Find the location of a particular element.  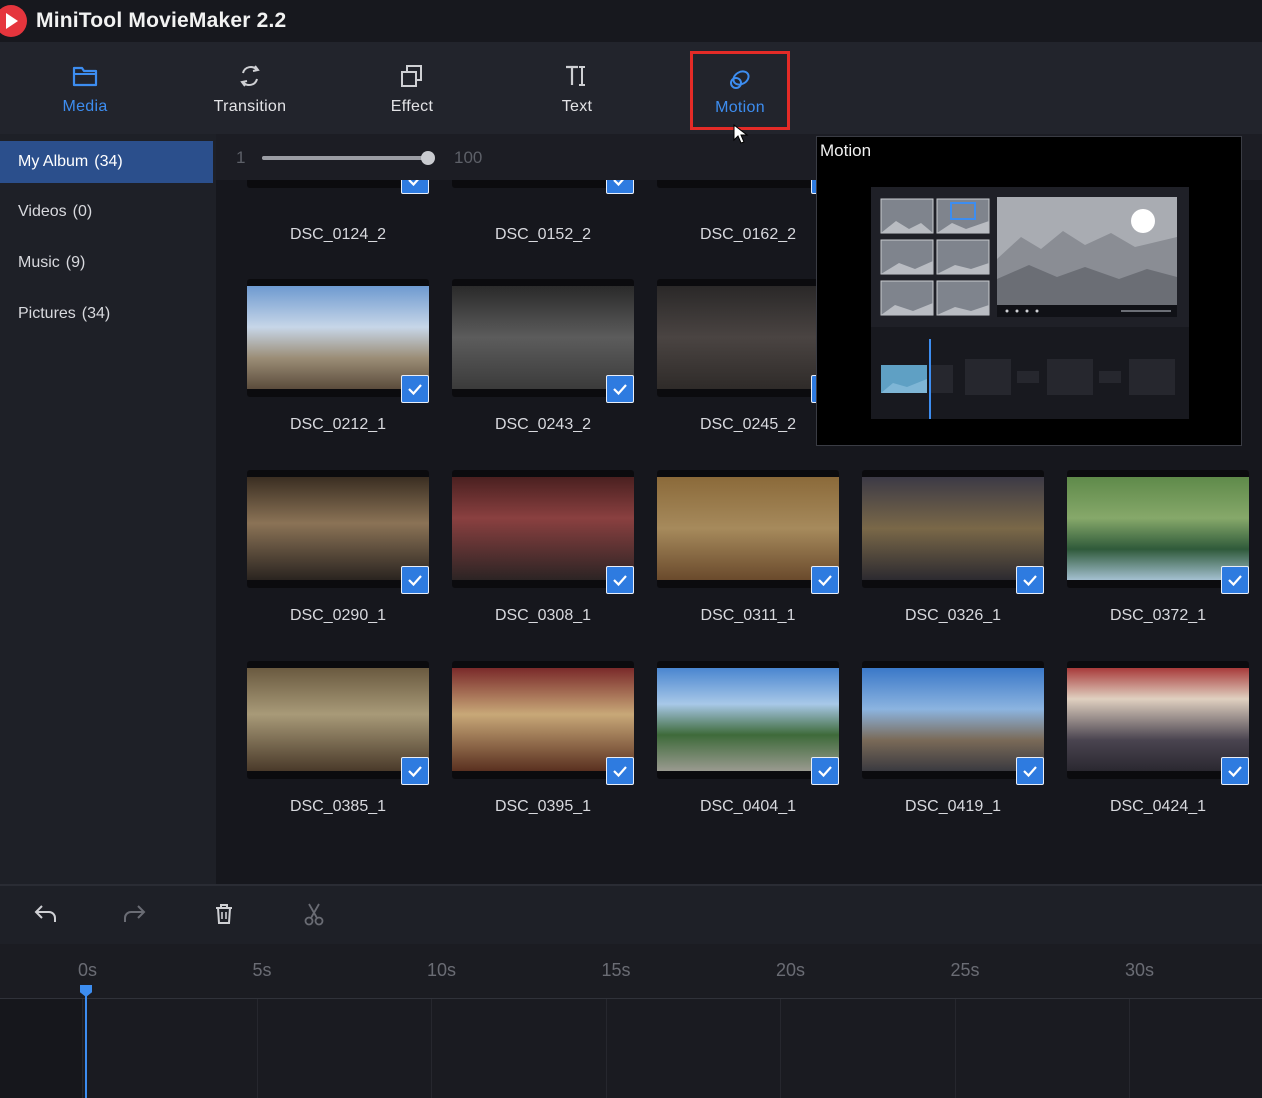

zoom-slider is located at coordinates (345, 158).